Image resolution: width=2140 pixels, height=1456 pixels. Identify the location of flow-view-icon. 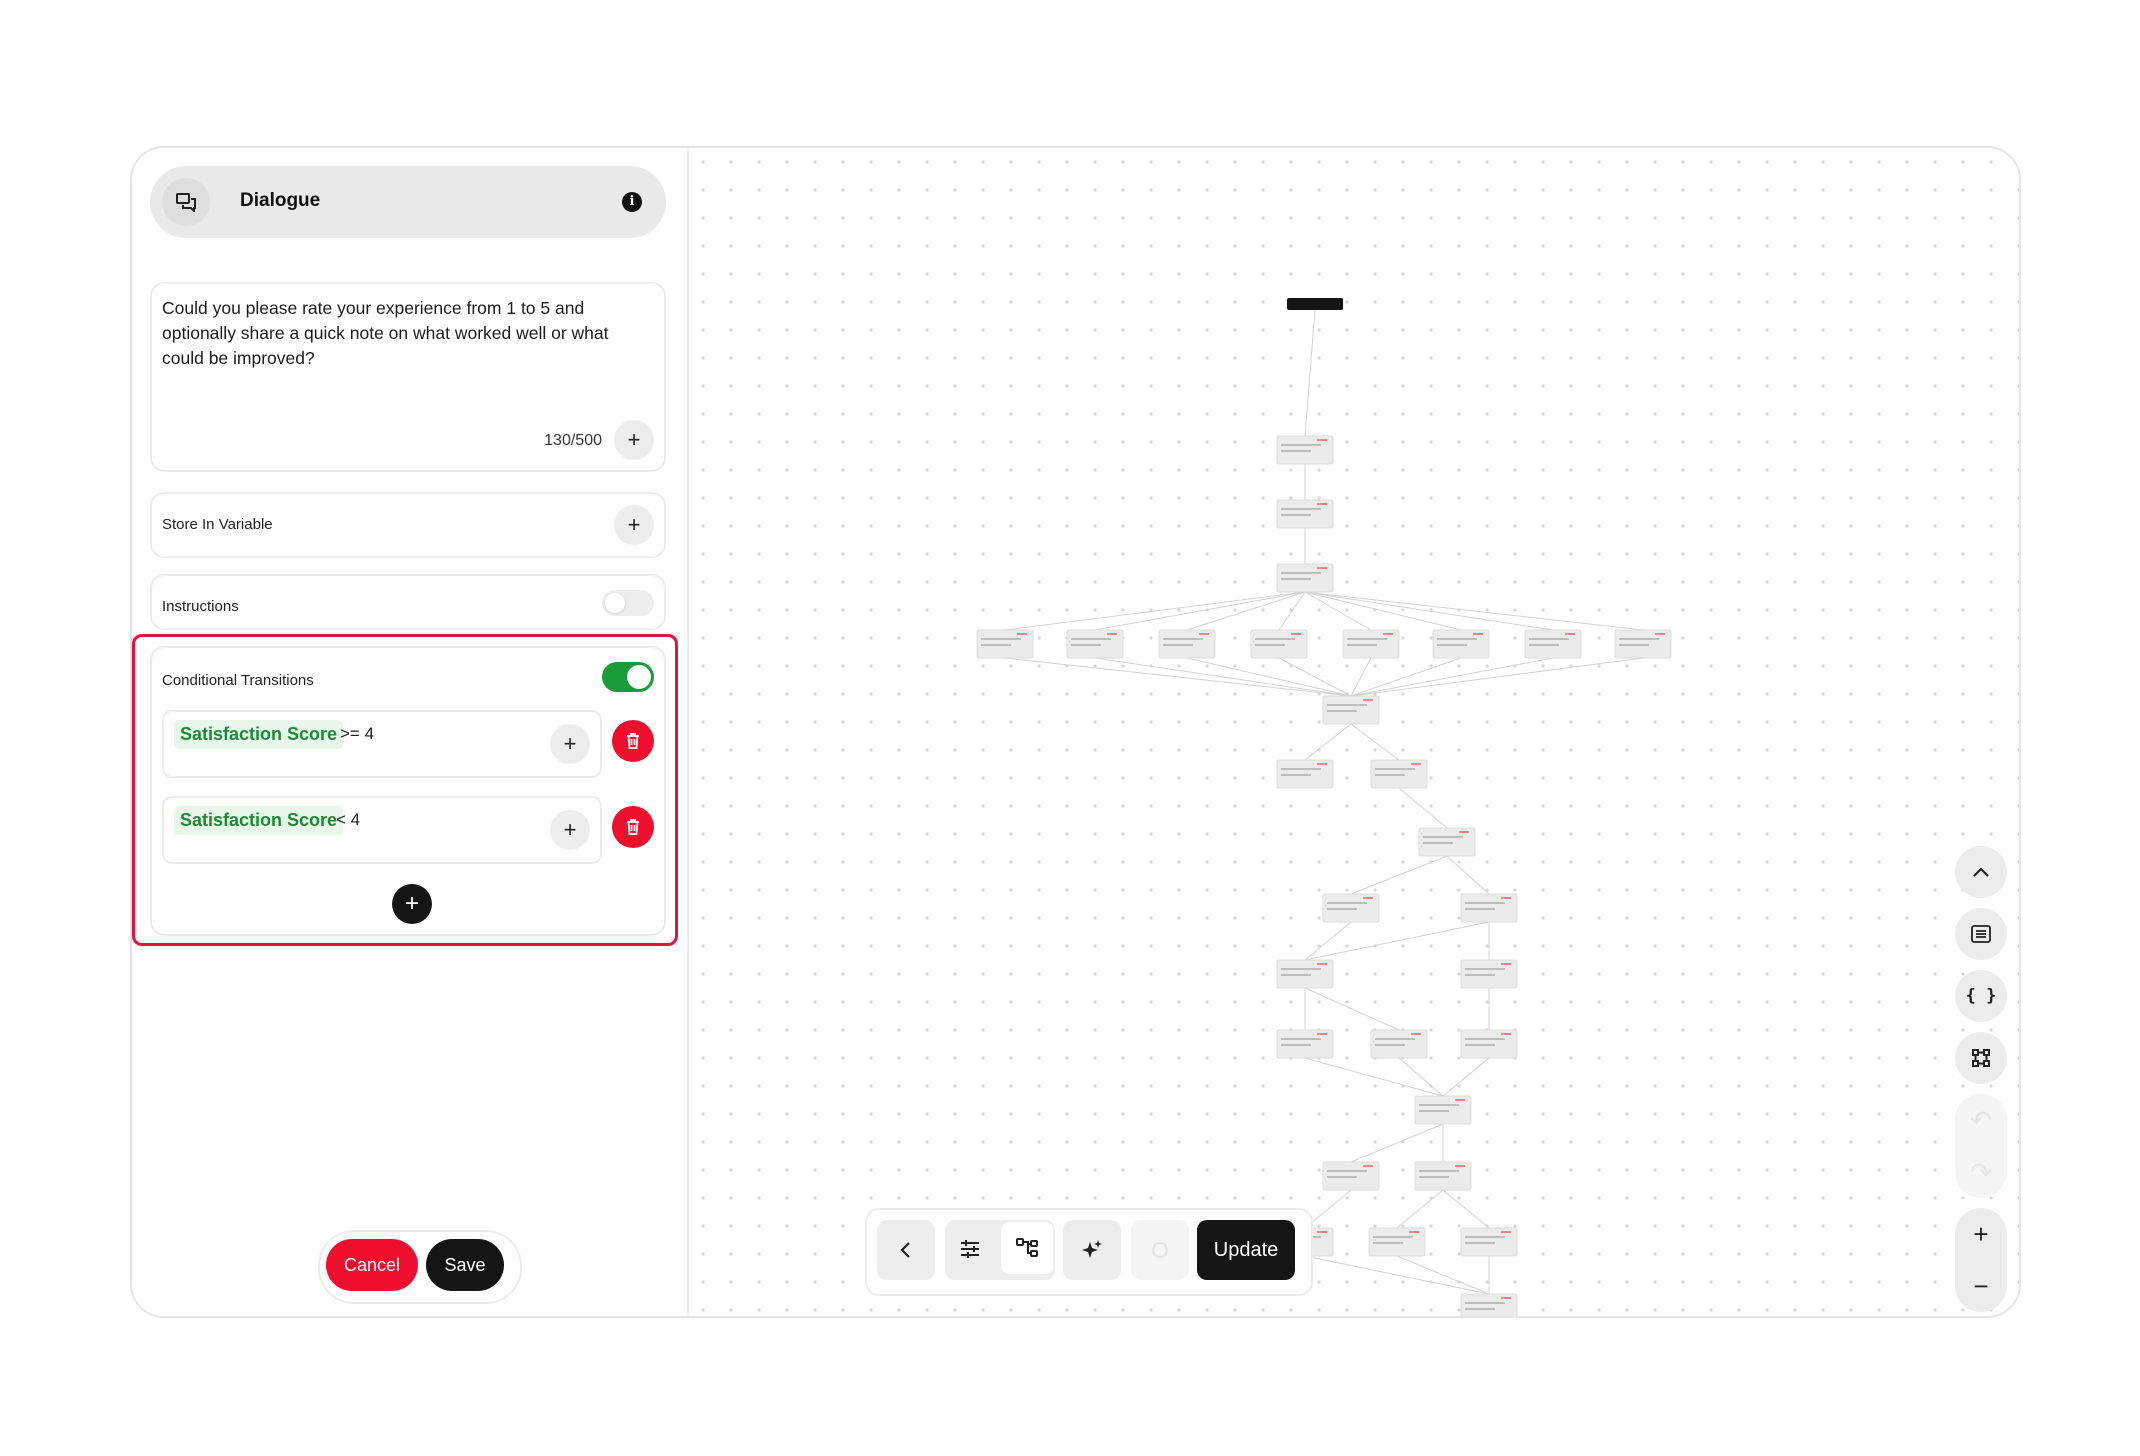
(1027, 1248).